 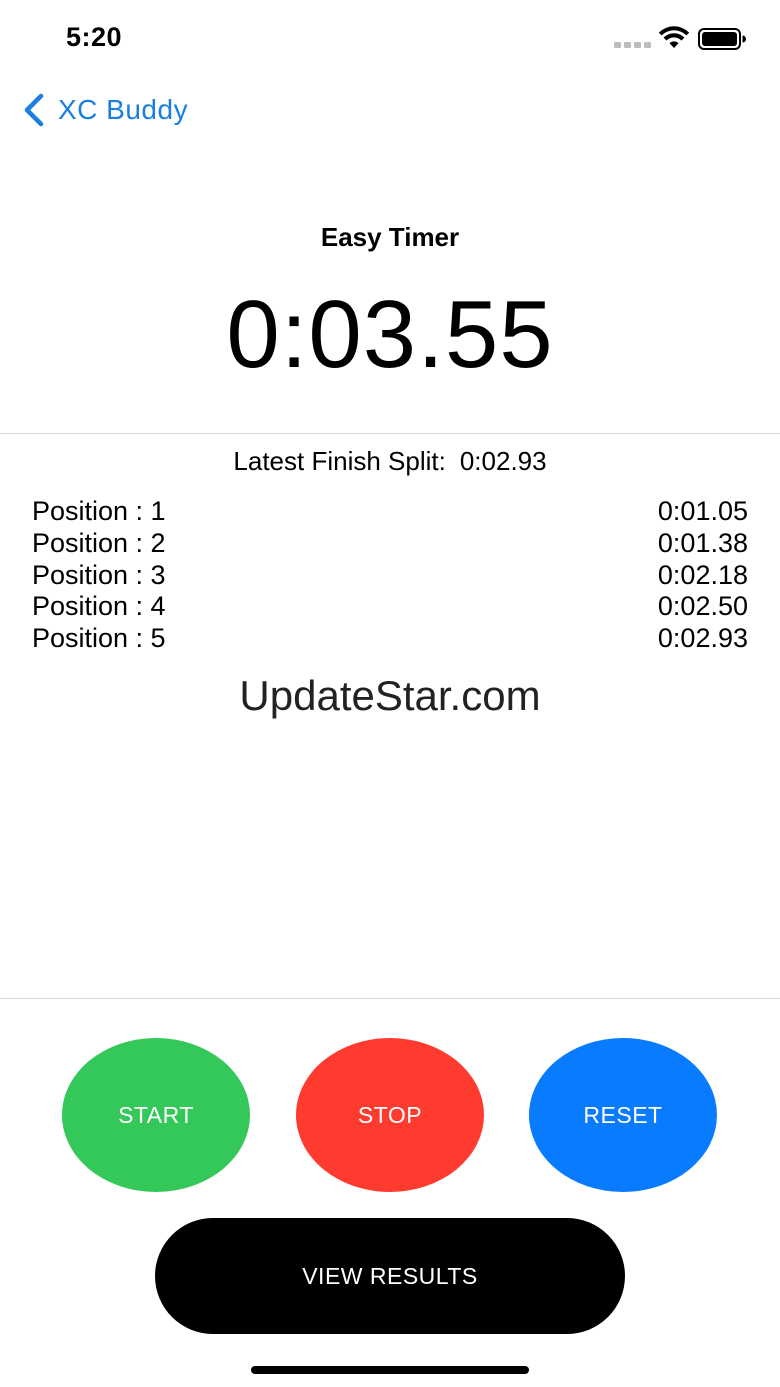 I want to click on position-time: 0:02.50, so click(x=702, y=606).